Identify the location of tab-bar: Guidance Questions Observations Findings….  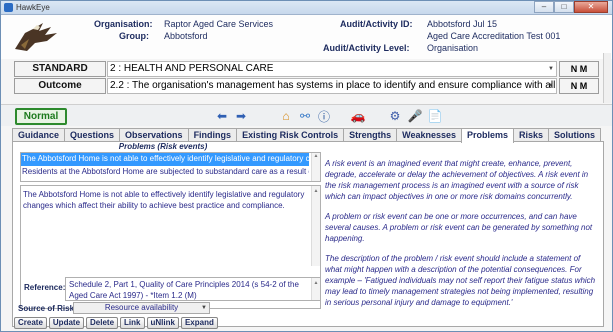
(312, 135).